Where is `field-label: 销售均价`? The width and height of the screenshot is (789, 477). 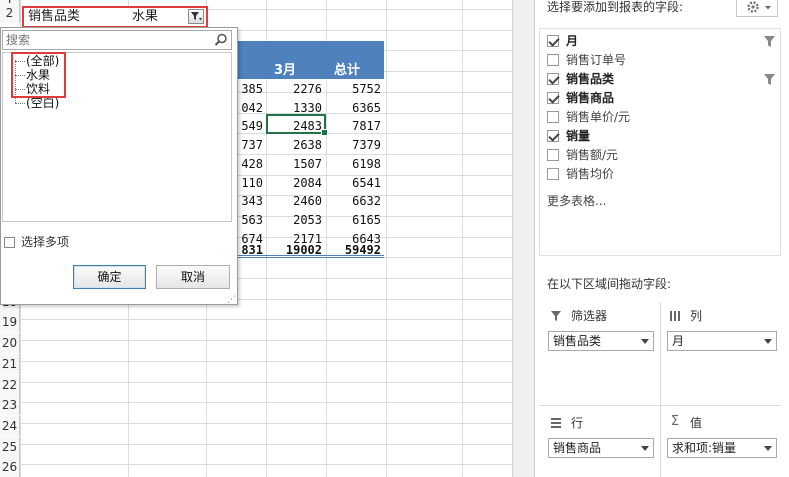
field-label: 销售均价 is located at coordinates (590, 174).